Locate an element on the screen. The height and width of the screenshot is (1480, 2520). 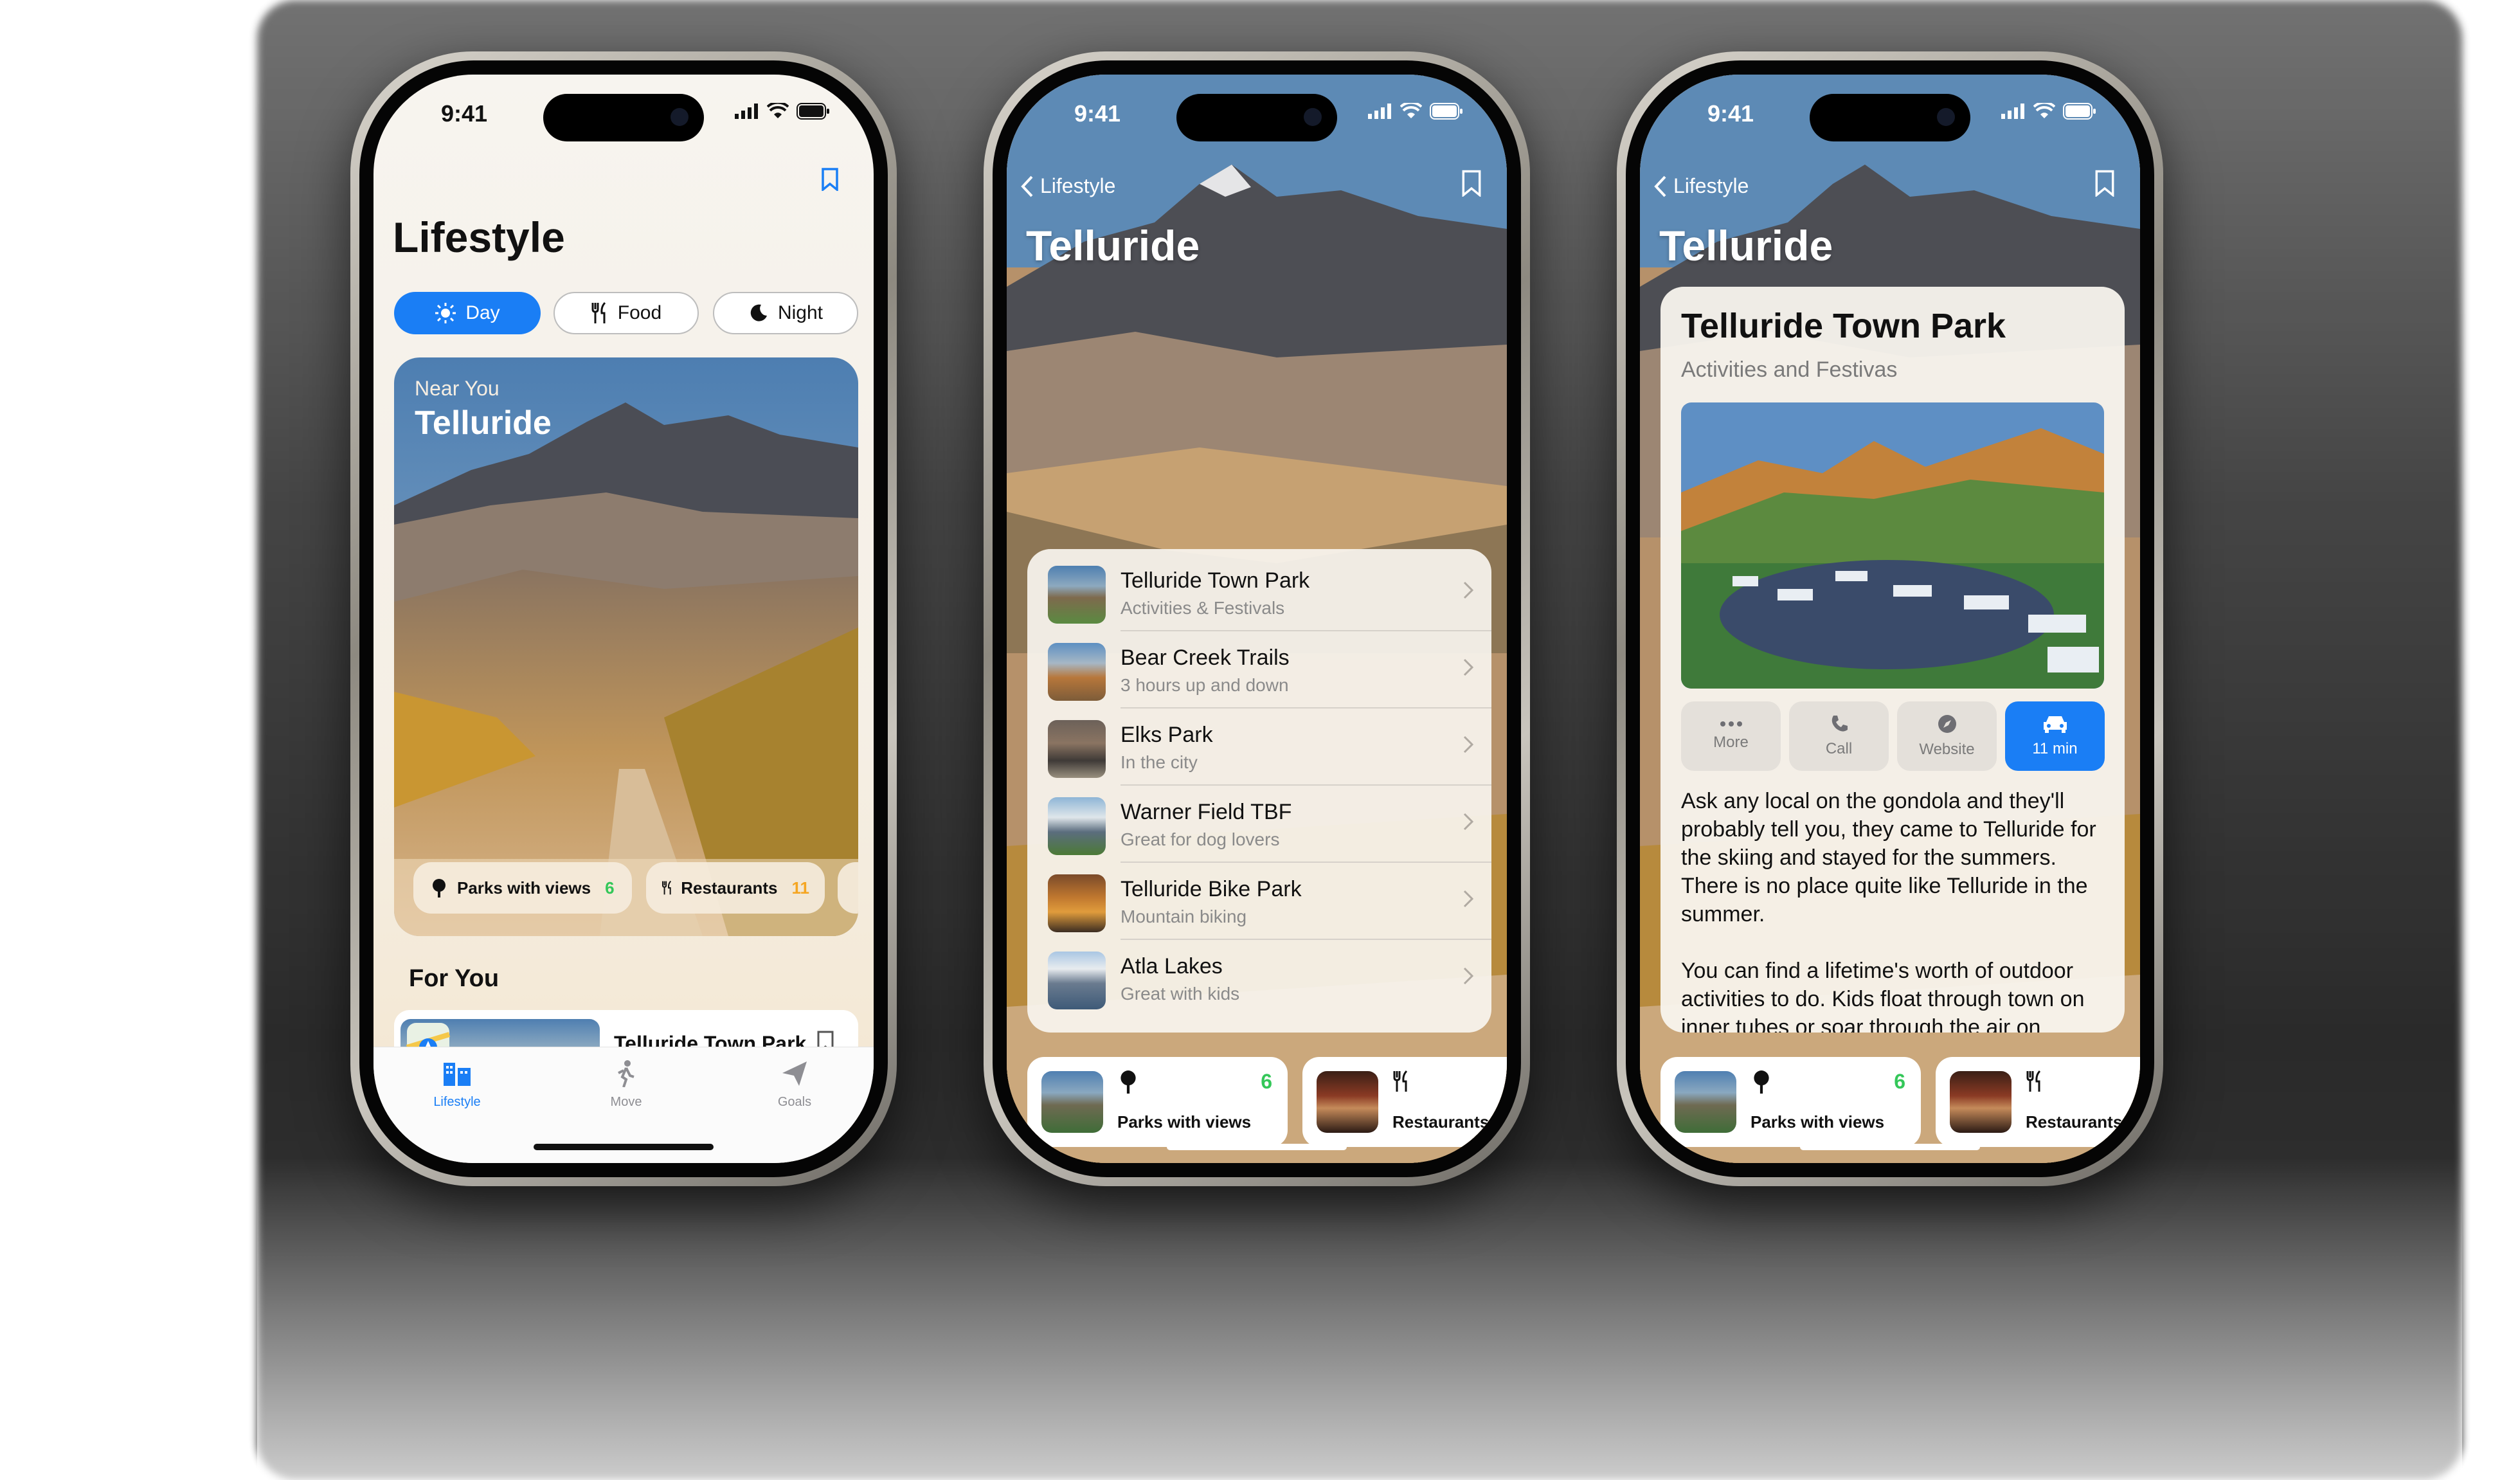
compass-icon is located at coordinates (1947, 724).